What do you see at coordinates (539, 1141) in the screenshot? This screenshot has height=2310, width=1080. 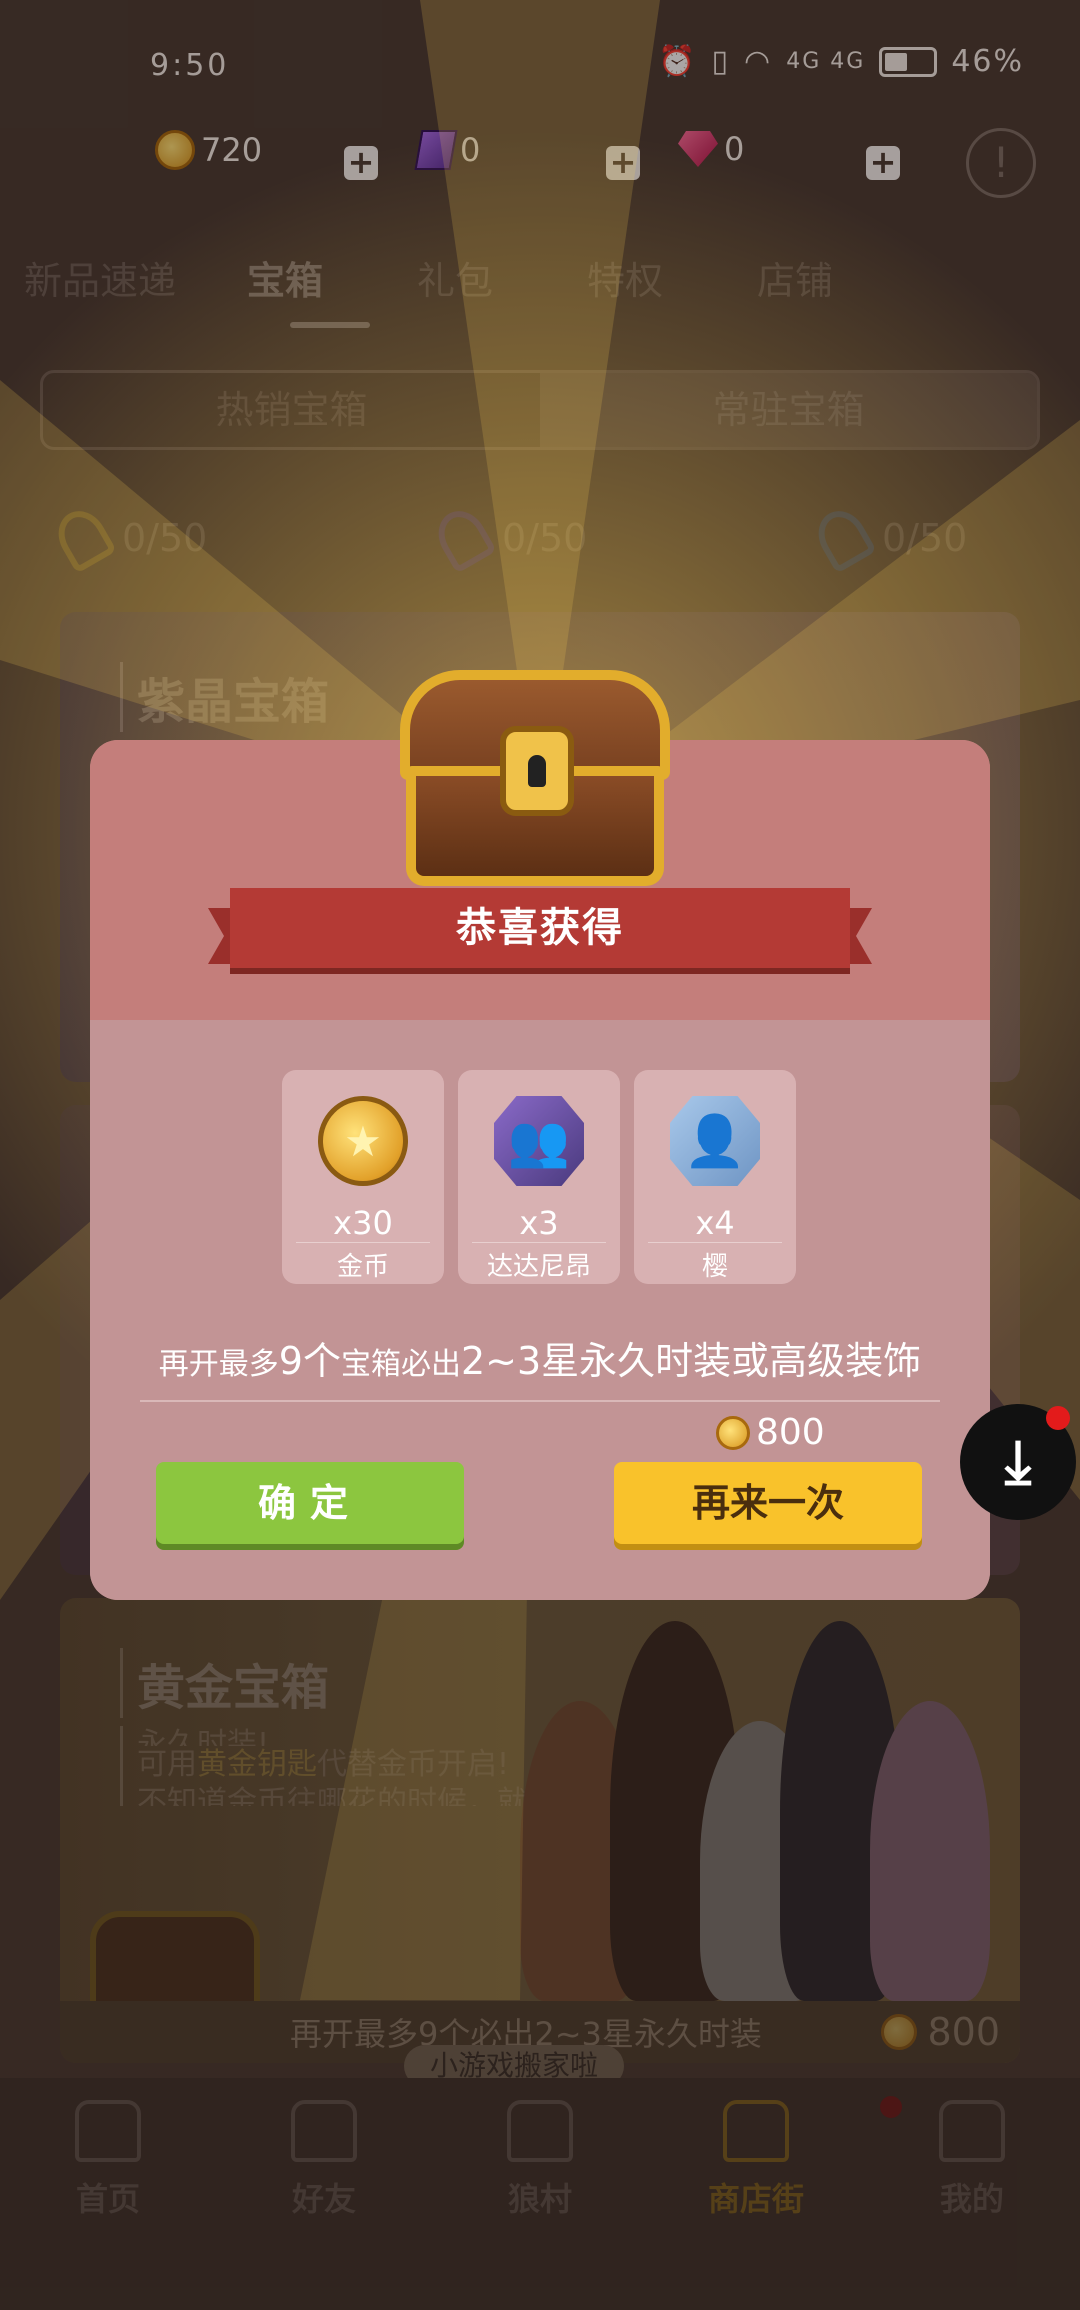 I see `character-avatar-icon: 👥` at bounding box center [539, 1141].